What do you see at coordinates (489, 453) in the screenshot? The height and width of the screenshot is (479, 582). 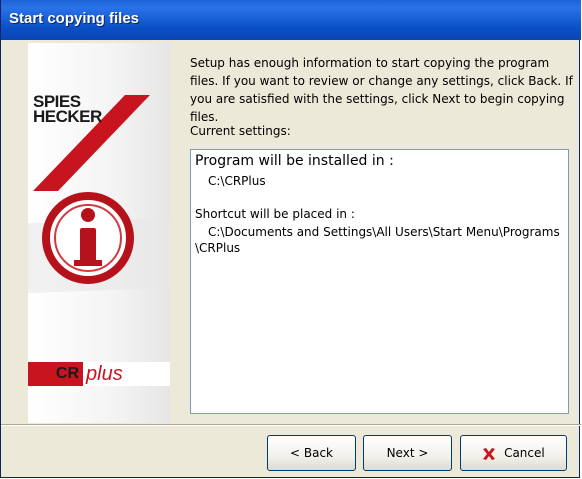 I see `x-icon` at bounding box center [489, 453].